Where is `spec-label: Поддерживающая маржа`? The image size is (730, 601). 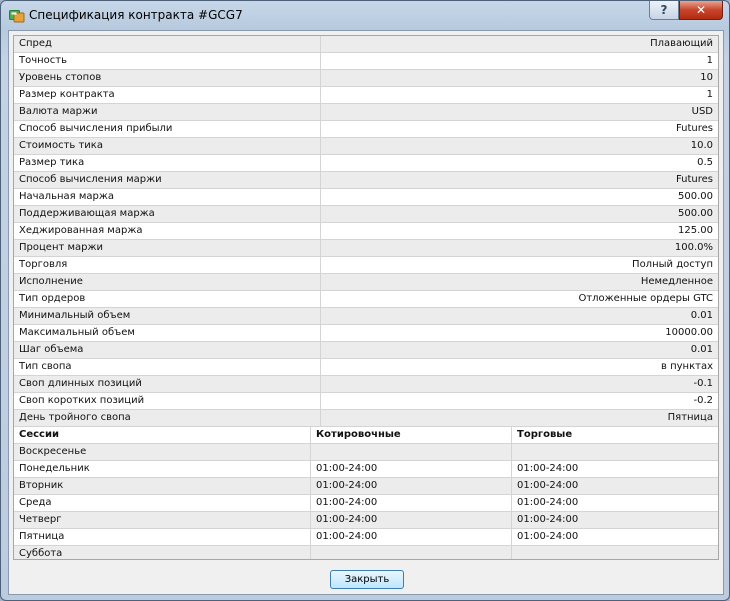 spec-label: Поддерживающая маржа is located at coordinates (167, 214).